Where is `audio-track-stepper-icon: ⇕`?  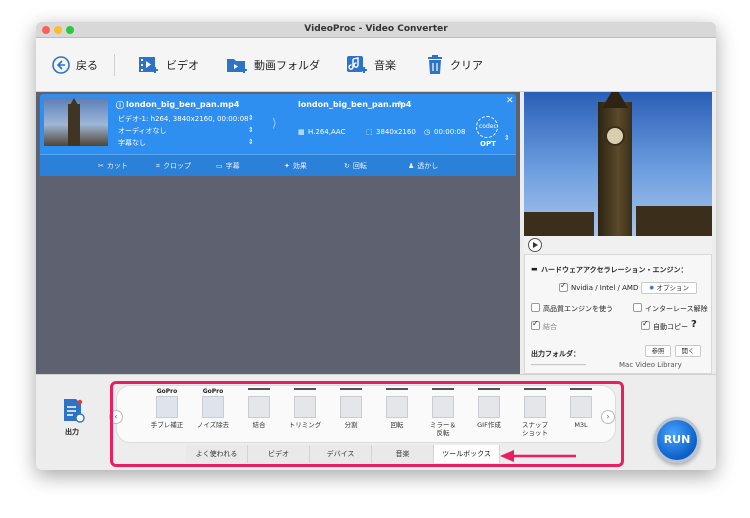
audio-track-stepper-icon: ⇕ is located at coordinates (251, 130).